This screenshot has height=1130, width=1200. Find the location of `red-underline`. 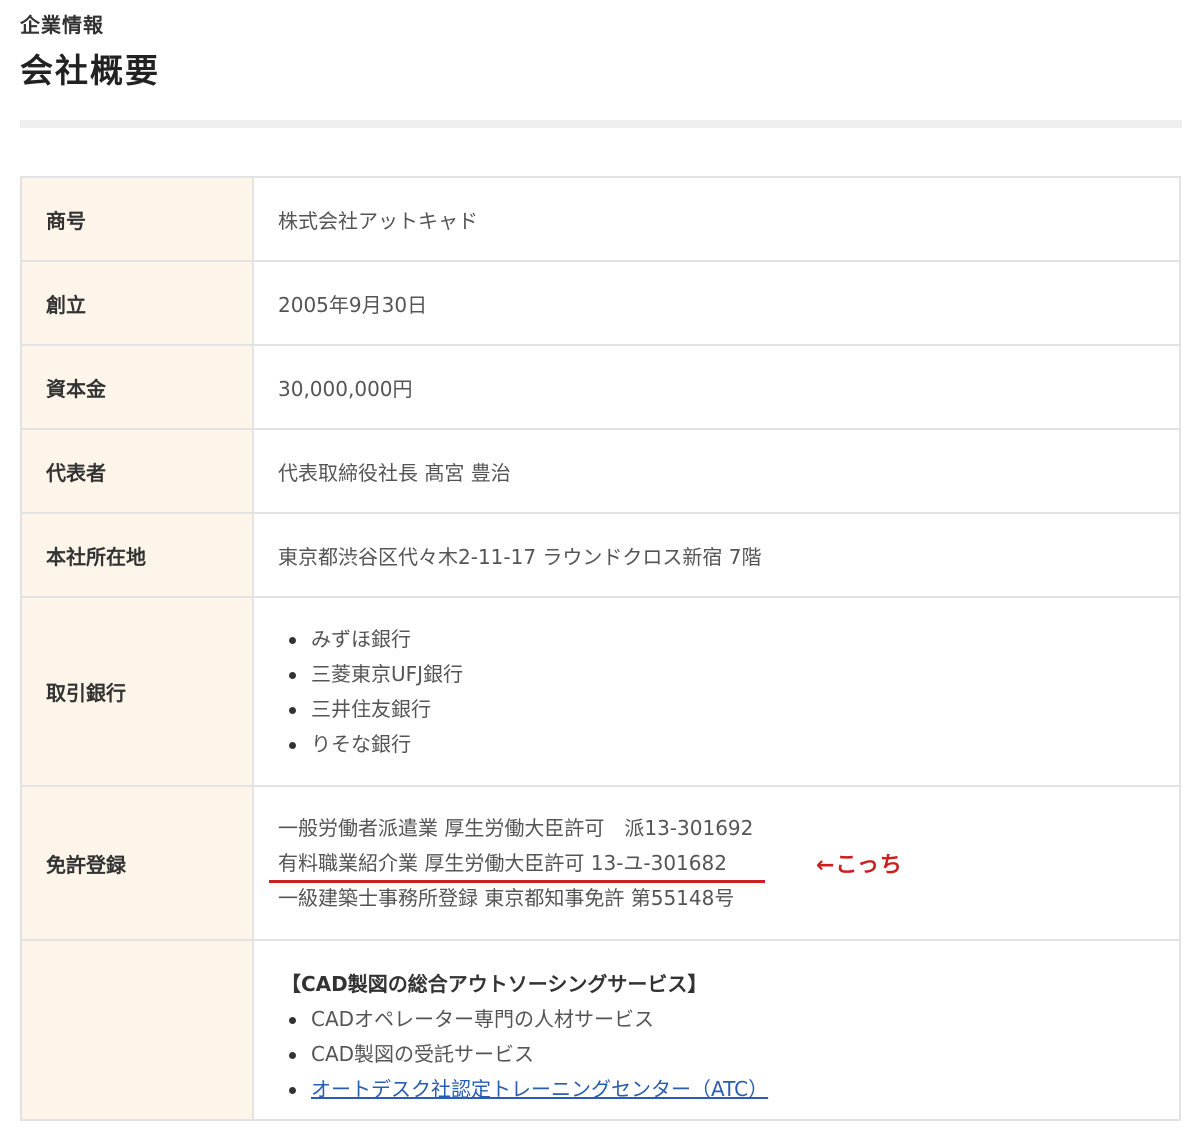

red-underline is located at coordinates (517, 881).